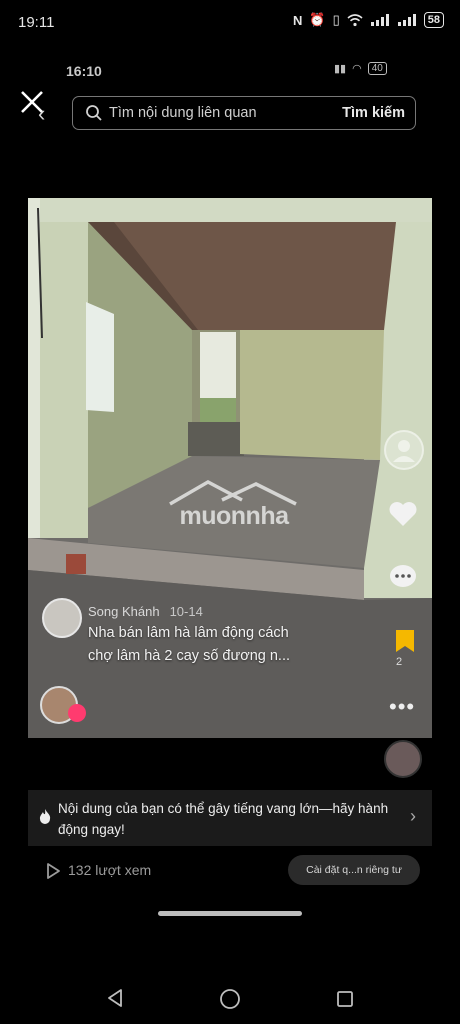  What do you see at coordinates (336, 19) in the screenshot?
I see `vibrate-icon: ▯` at bounding box center [336, 19].